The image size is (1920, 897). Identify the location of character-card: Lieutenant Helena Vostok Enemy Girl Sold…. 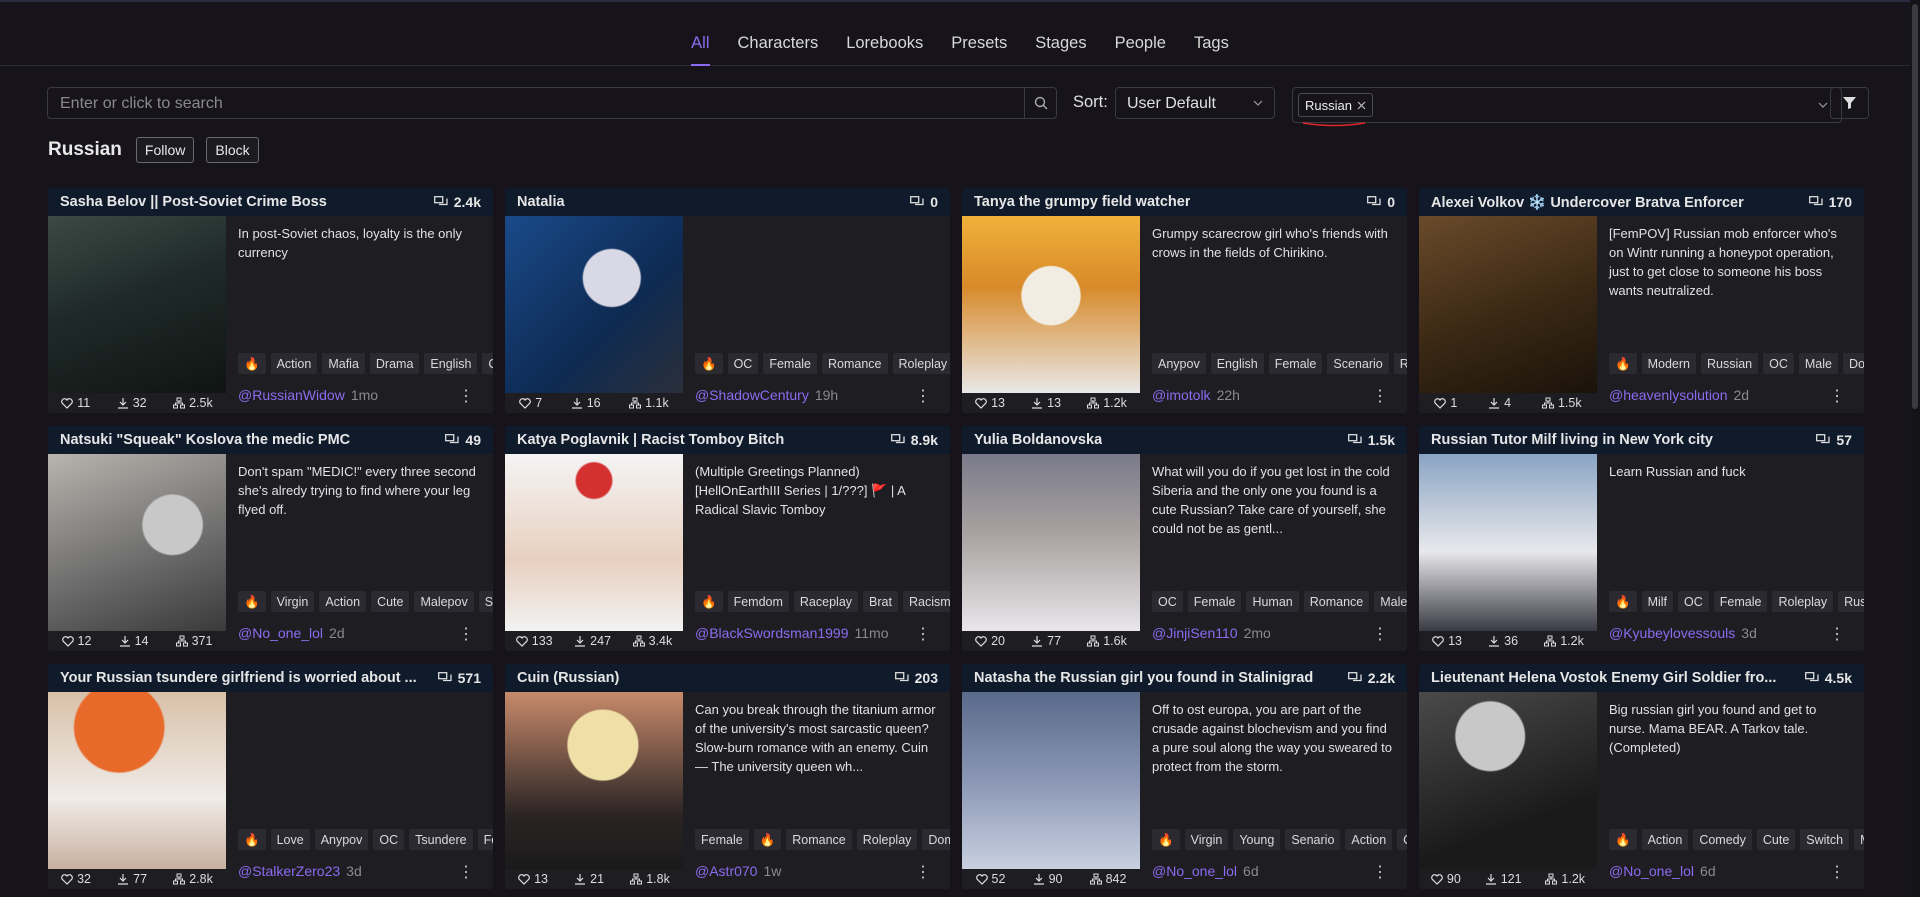
(1641, 776).